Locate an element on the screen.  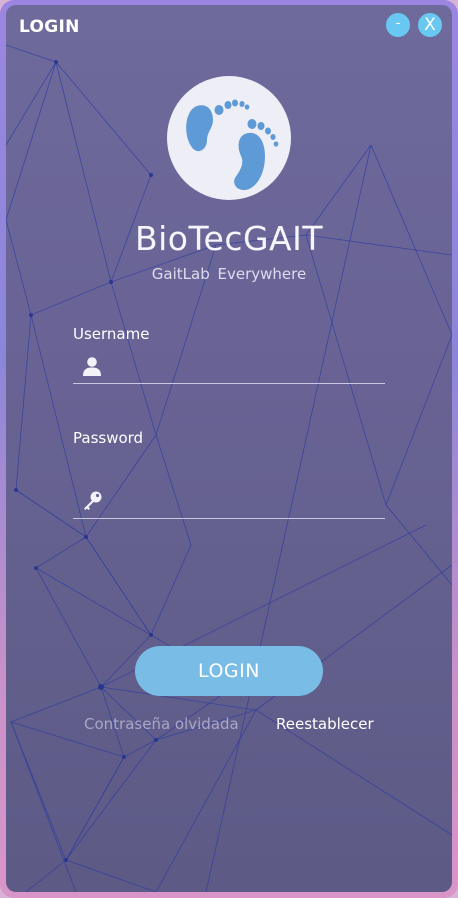
window-title: LOGIN is located at coordinates (49, 27).